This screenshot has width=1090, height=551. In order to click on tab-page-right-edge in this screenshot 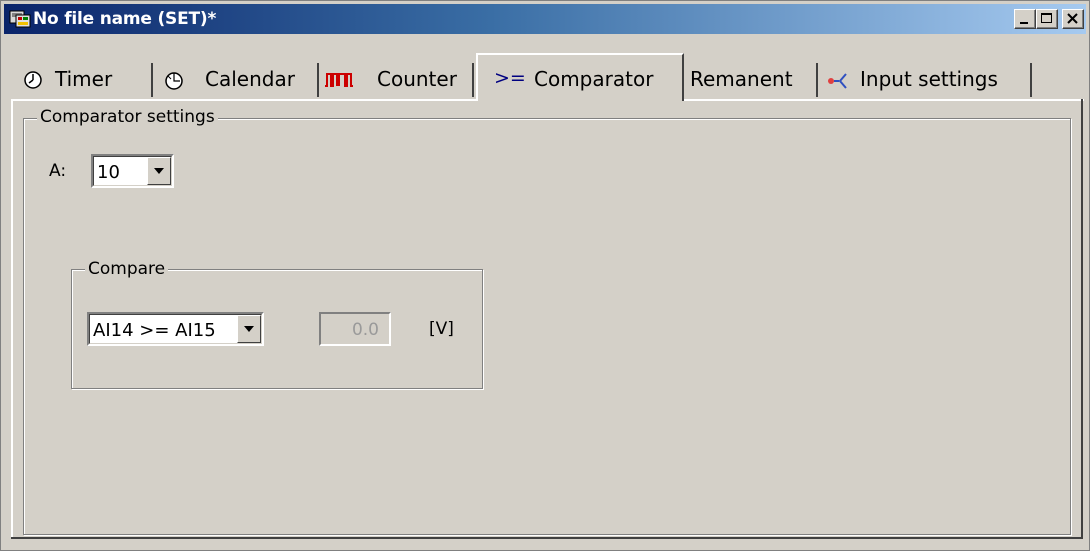, I will do `click(1082, 319)`.